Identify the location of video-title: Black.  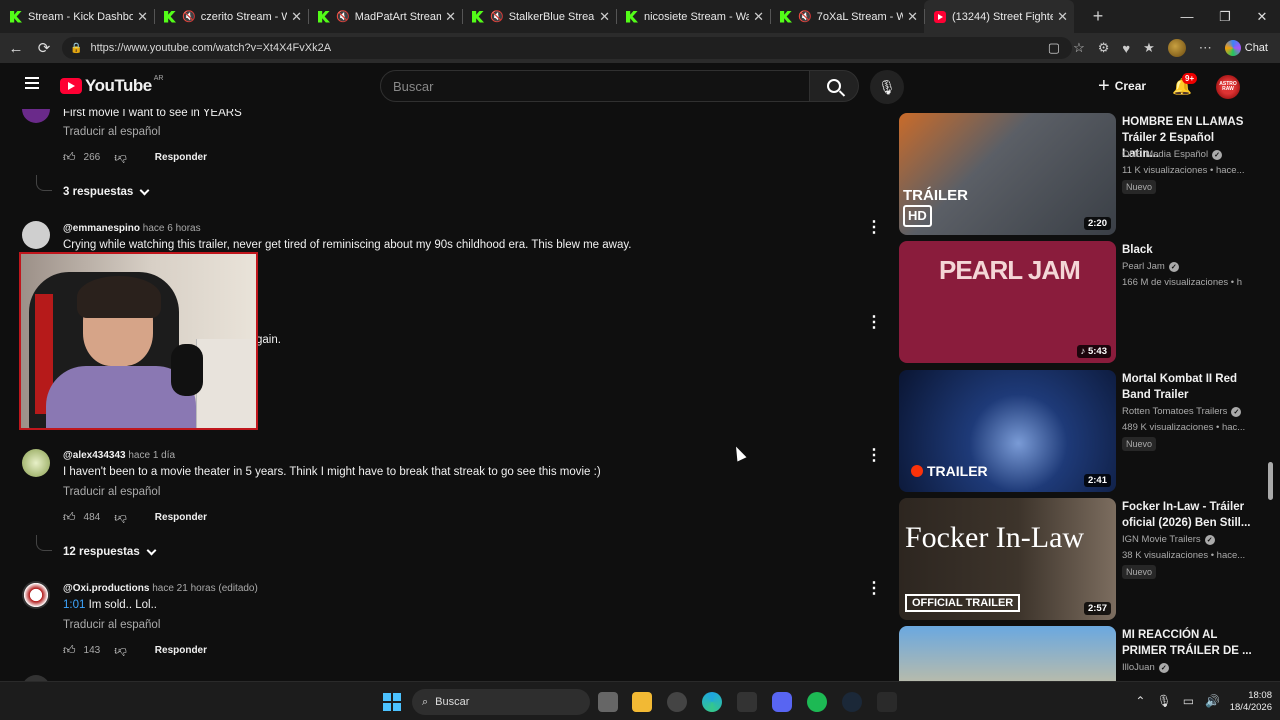
(1187, 250).